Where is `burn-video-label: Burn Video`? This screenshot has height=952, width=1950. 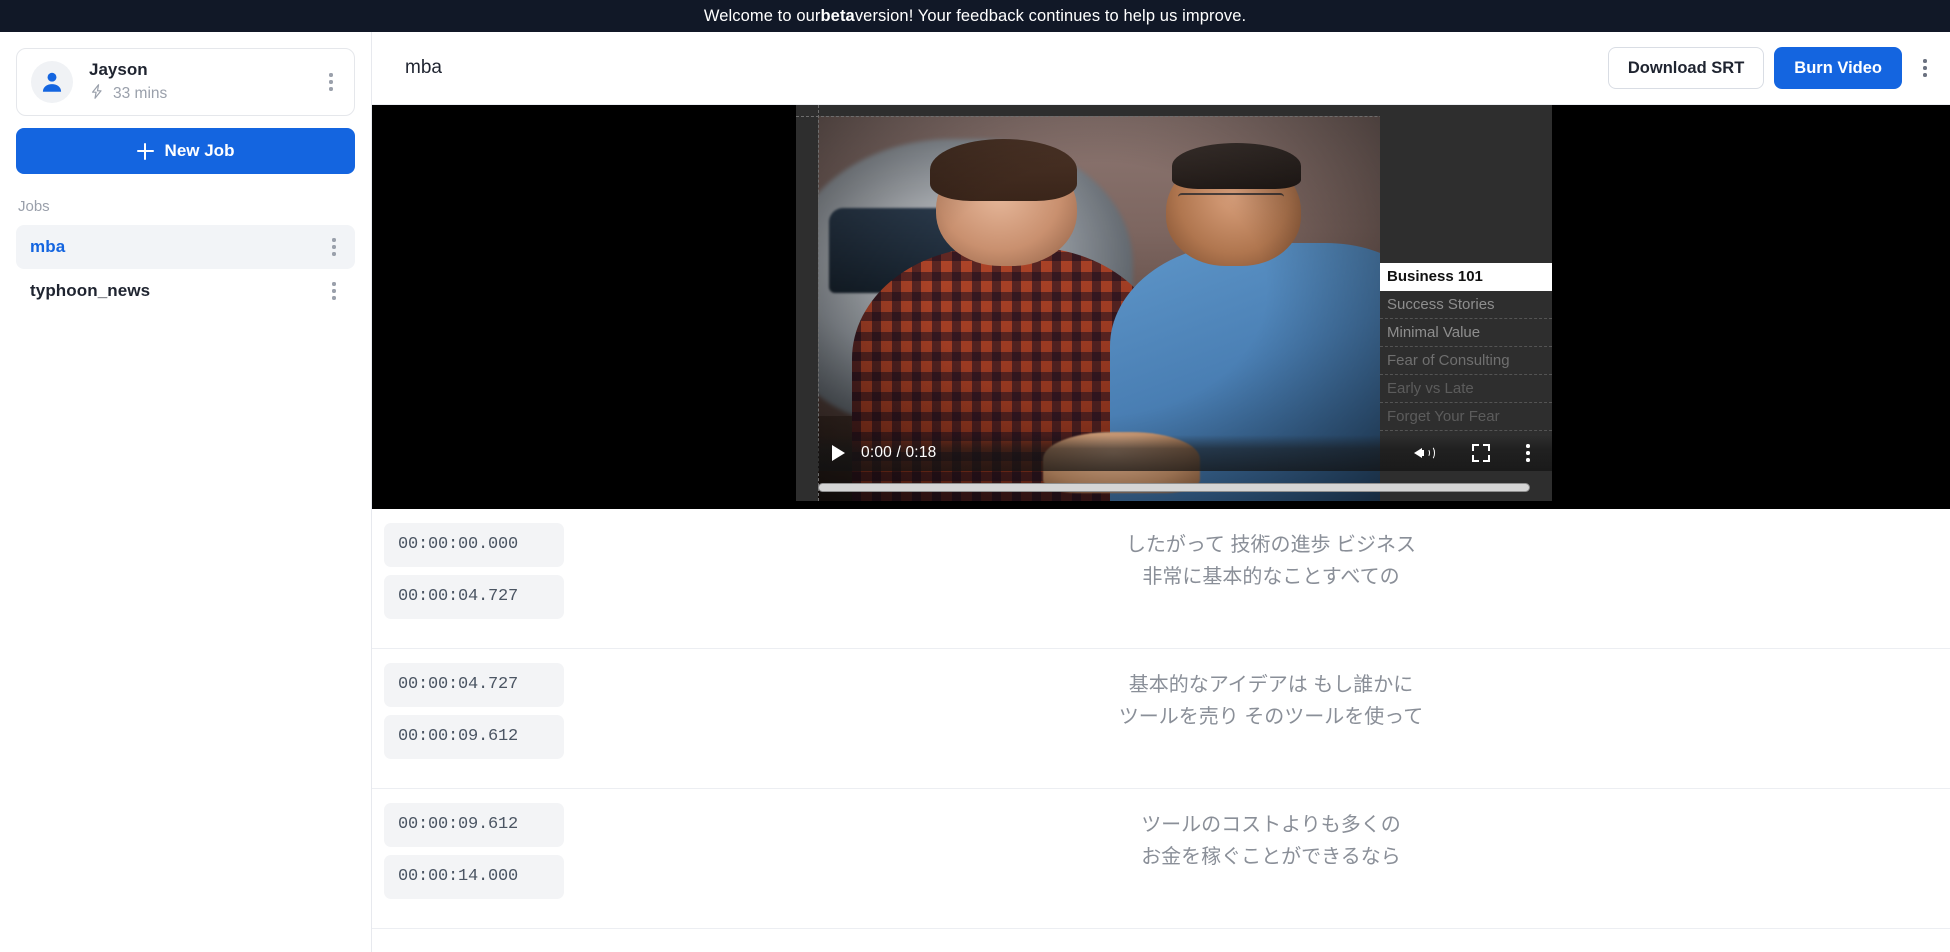
burn-video-label: Burn Video is located at coordinates (1838, 67).